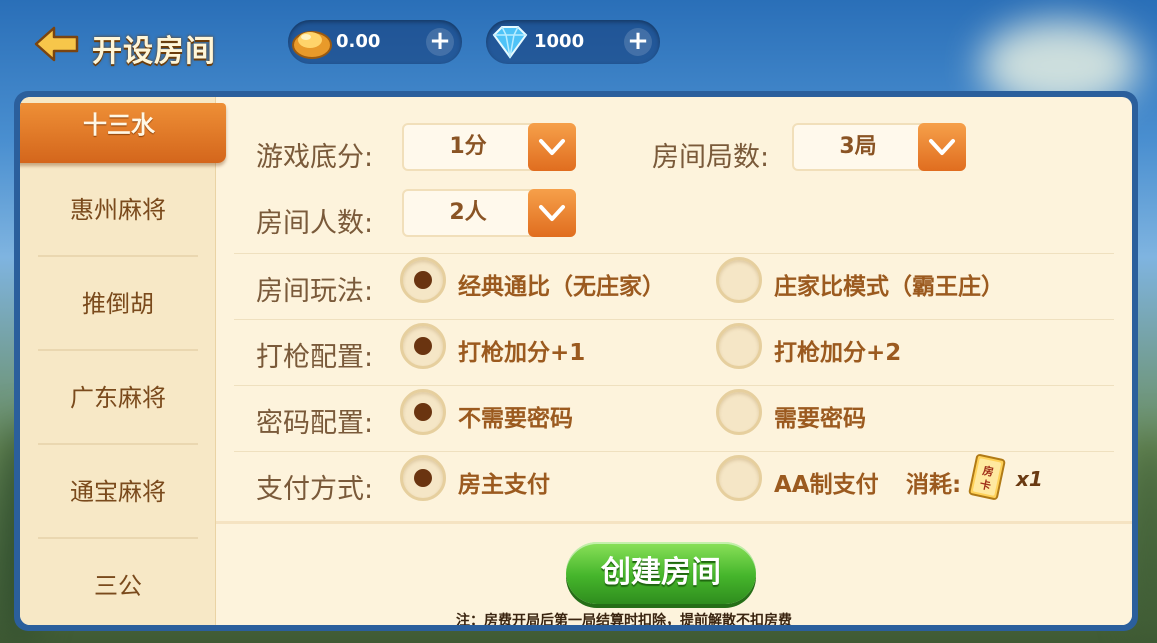 Image resolution: width=1157 pixels, height=643 pixels. What do you see at coordinates (674, 285) in the screenshot?
I see `row-mode: 房间玩法: 经典通比（无庄家） 庄家比模式（霸王庄）` at bounding box center [674, 285].